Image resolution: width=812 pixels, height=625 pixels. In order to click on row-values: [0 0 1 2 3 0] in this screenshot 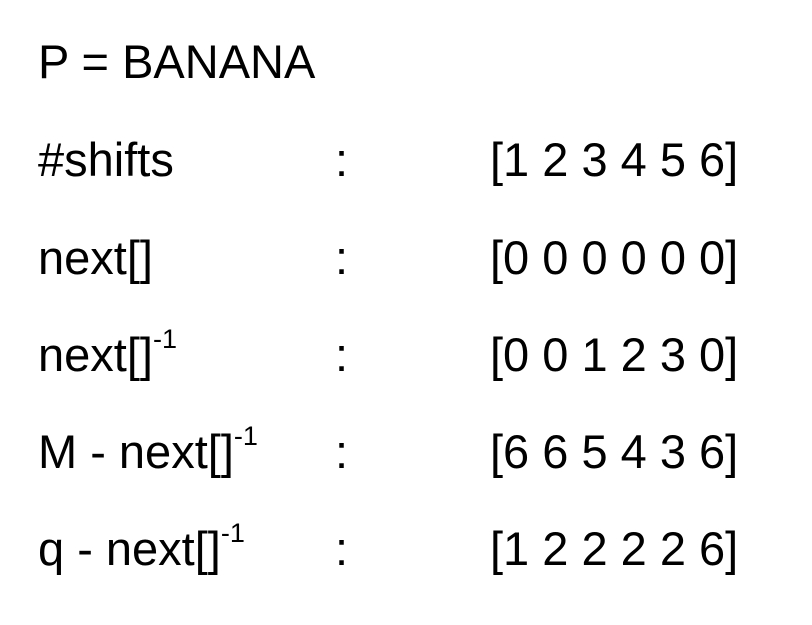, I will do `click(614, 354)`.